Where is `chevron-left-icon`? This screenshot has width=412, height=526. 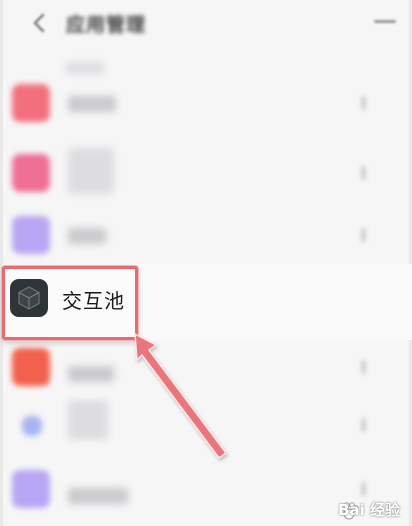 chevron-left-icon is located at coordinates (40, 23).